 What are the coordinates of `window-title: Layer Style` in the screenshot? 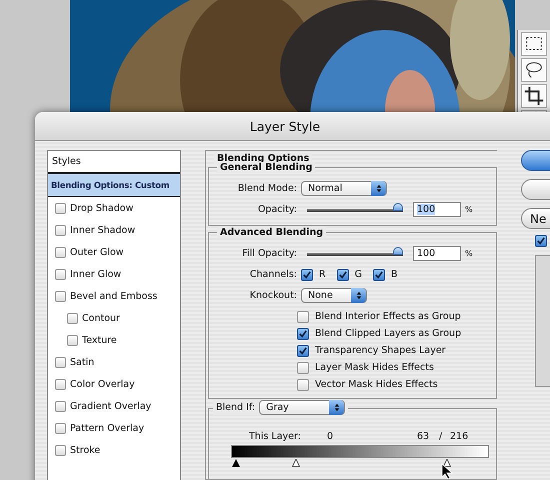 It's located at (286, 126).